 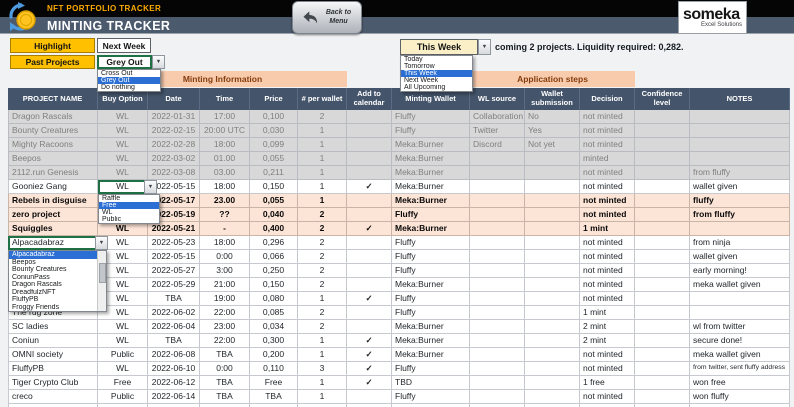 What do you see at coordinates (740, 173) in the screenshot?
I see `cell-notes: from fluffy` at bounding box center [740, 173].